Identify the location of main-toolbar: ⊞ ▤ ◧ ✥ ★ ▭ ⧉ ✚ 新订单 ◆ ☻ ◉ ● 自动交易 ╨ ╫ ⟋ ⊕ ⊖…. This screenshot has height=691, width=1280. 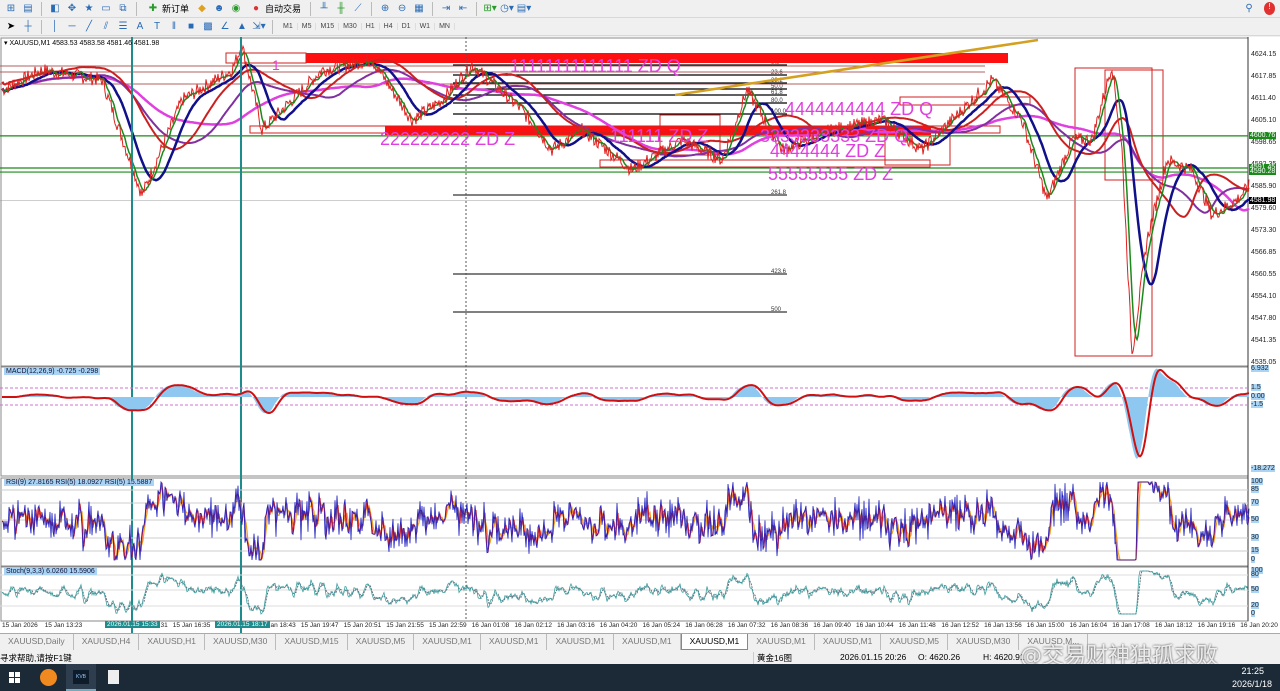
(640, 9).